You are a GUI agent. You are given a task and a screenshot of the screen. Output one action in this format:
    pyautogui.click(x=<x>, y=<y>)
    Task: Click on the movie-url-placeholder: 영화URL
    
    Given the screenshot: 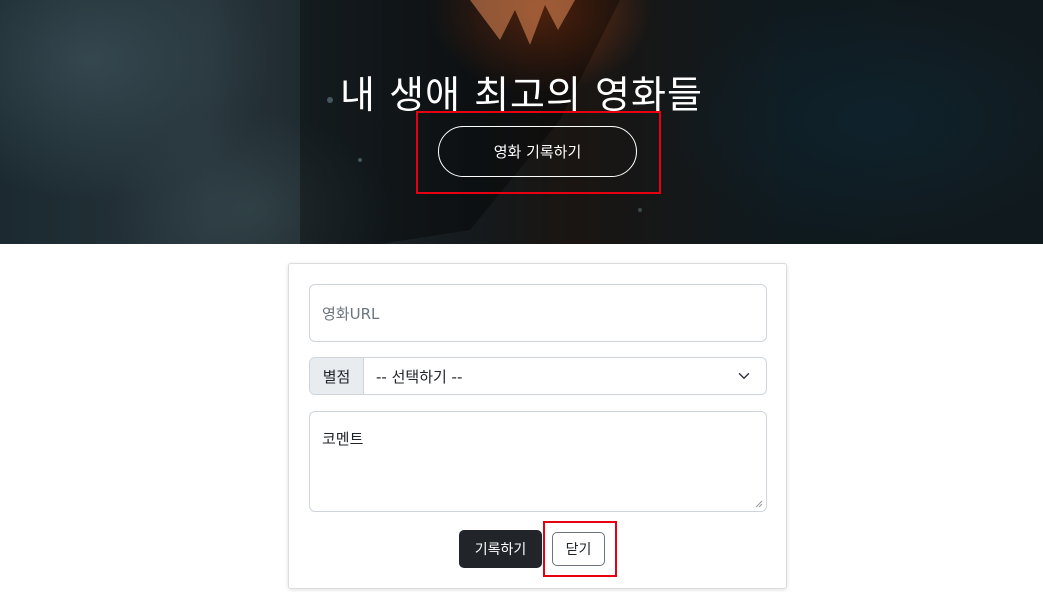 What is the action you would take?
    pyautogui.click(x=351, y=313)
    